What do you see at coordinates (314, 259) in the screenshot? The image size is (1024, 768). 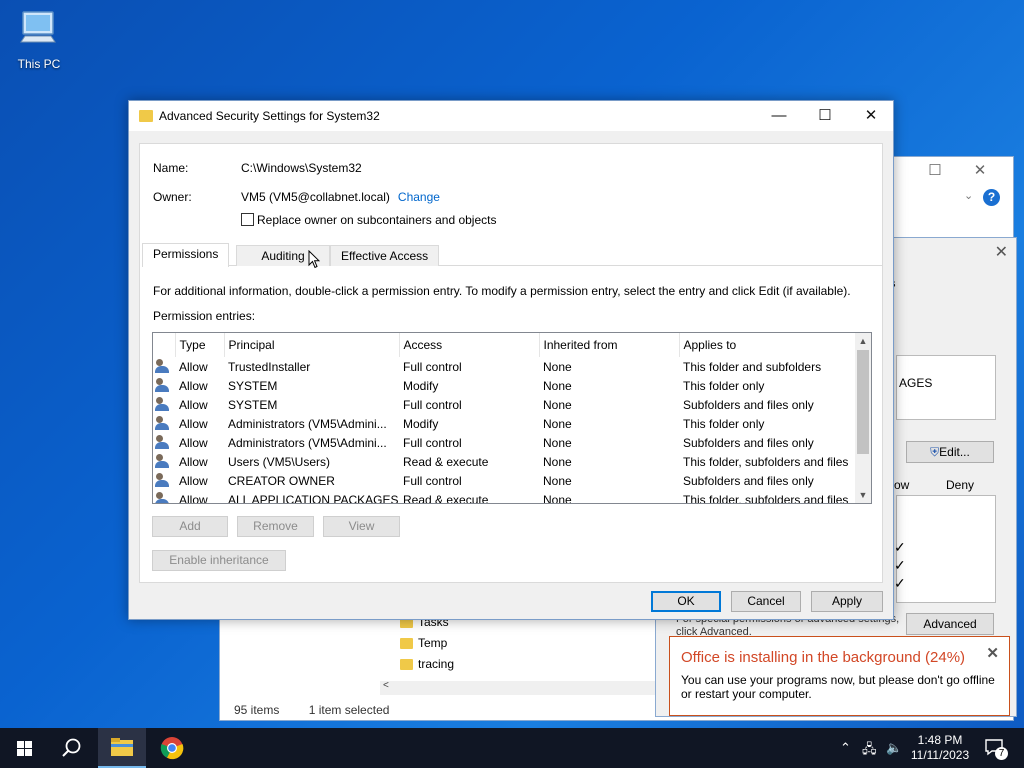 I see `mouse-cursor-icon` at bounding box center [314, 259].